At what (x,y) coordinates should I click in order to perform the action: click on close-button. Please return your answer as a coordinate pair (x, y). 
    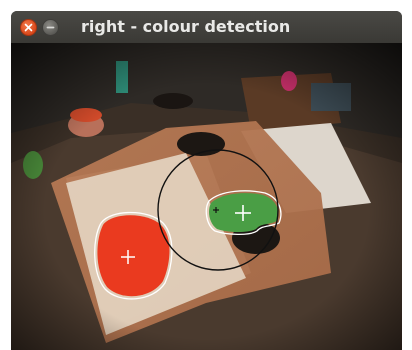
    Looking at the image, I should click on (28, 27).